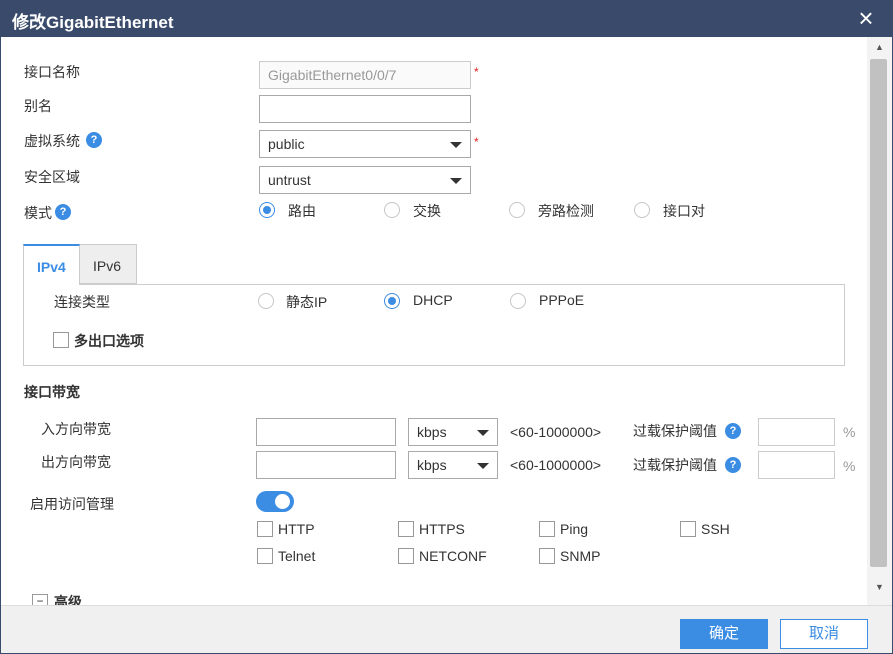  Describe the element at coordinates (796, 465) in the screenshot. I see `outbound-threshold-input` at that location.